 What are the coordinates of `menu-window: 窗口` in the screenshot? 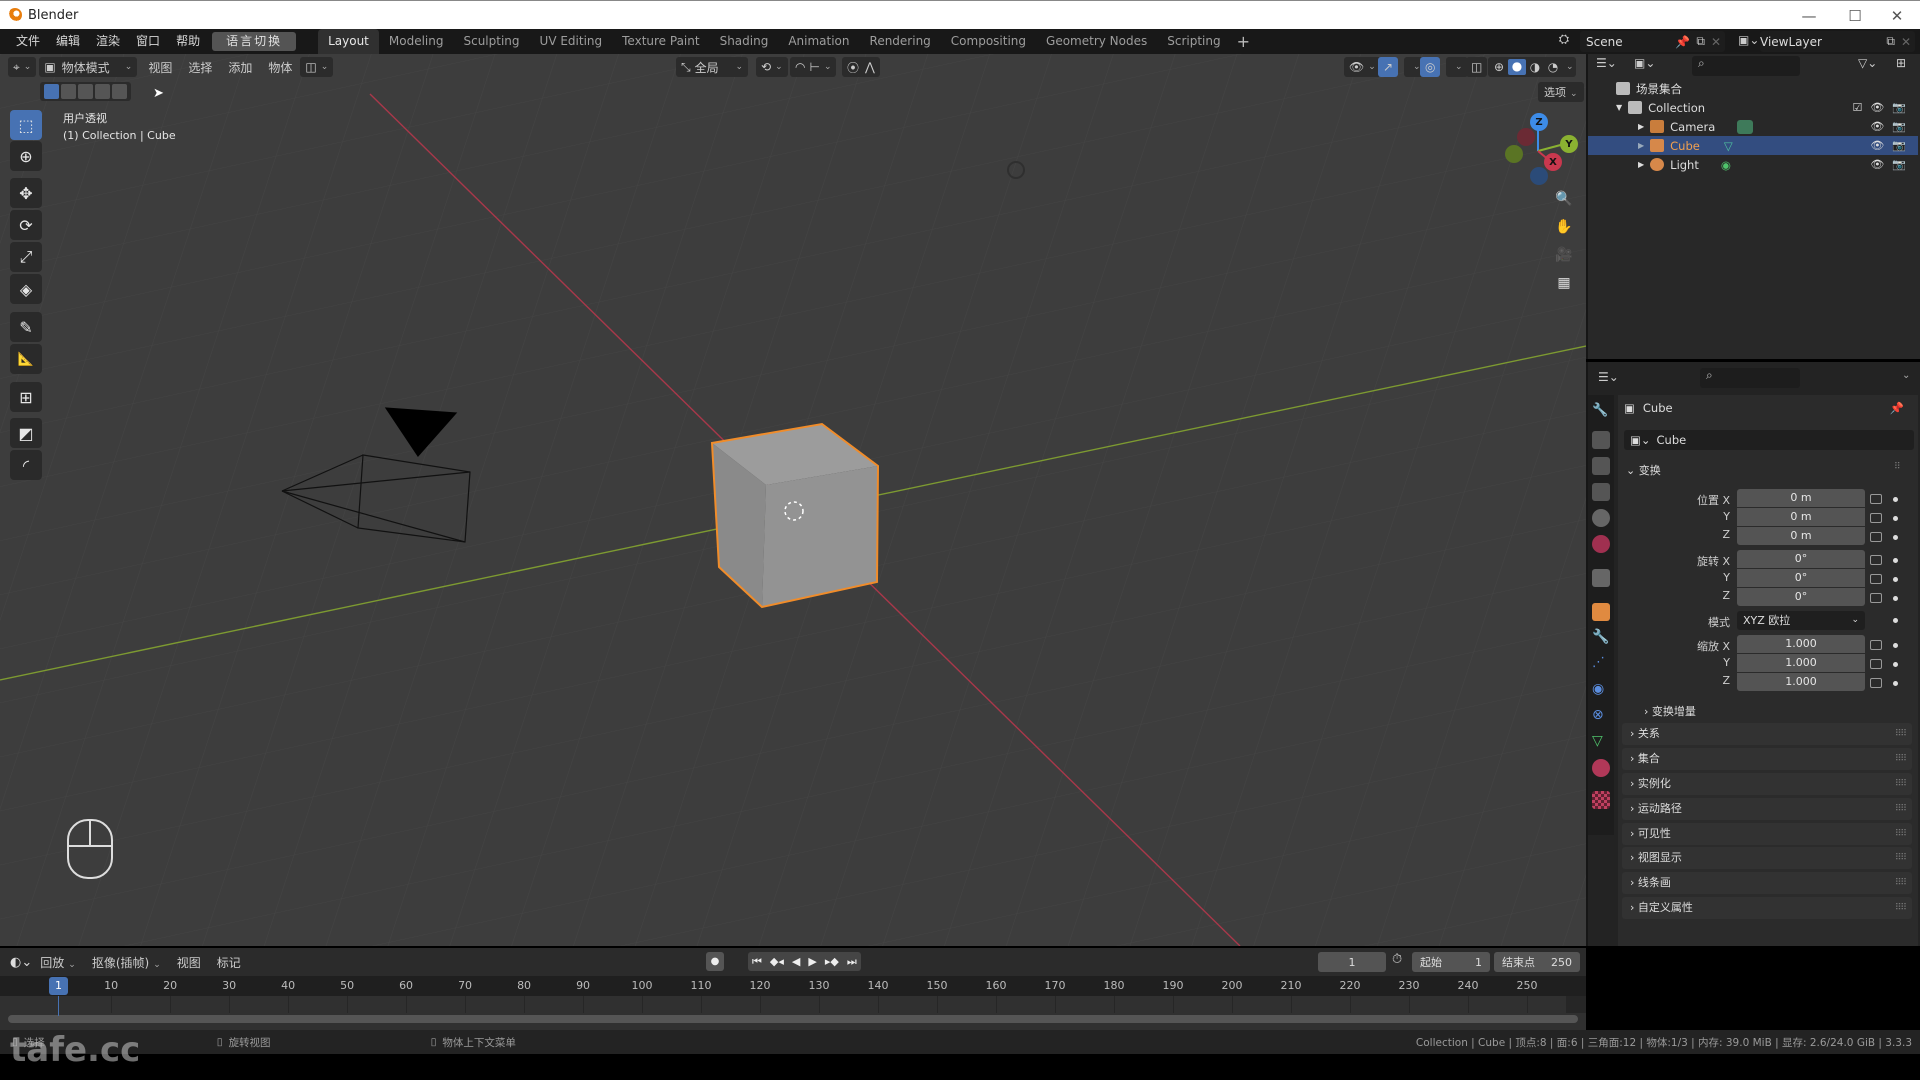 It's located at (148, 41).